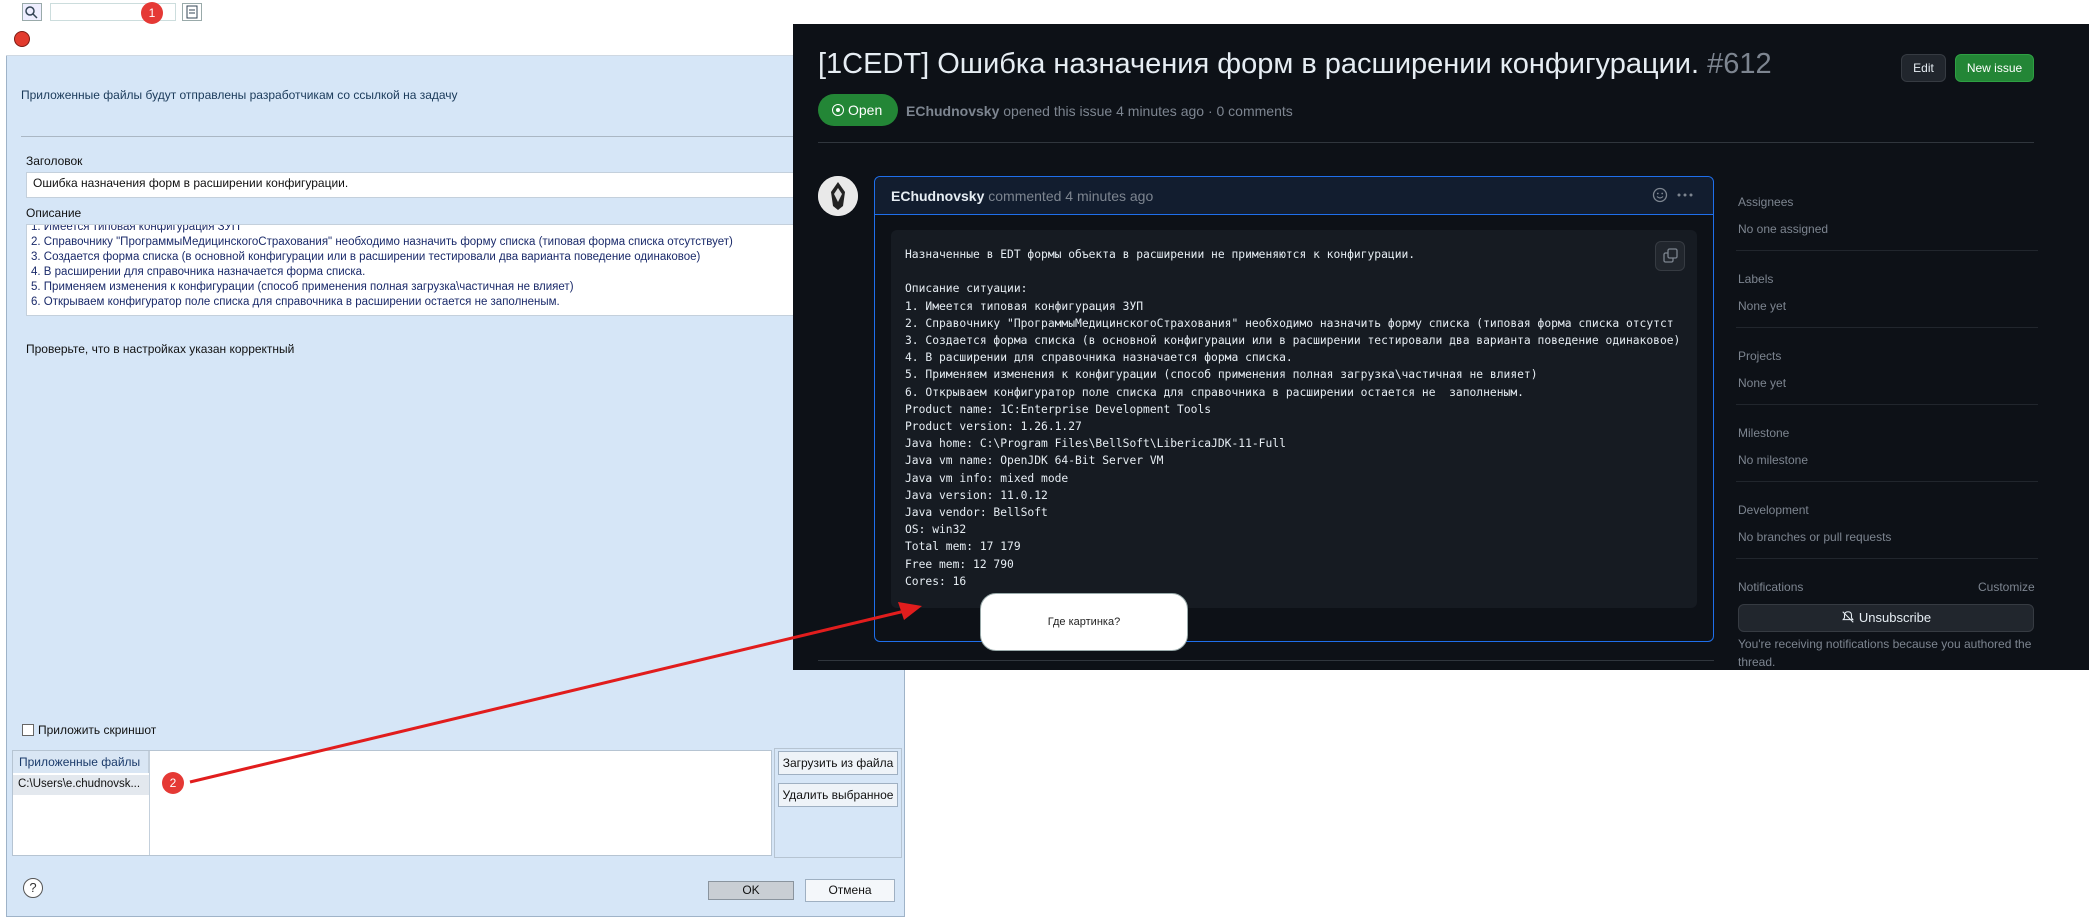 This screenshot has height=921, width=2094. Describe the element at coordinates (152, 13) in the screenshot. I see `annotation-marker-1: 1` at that location.